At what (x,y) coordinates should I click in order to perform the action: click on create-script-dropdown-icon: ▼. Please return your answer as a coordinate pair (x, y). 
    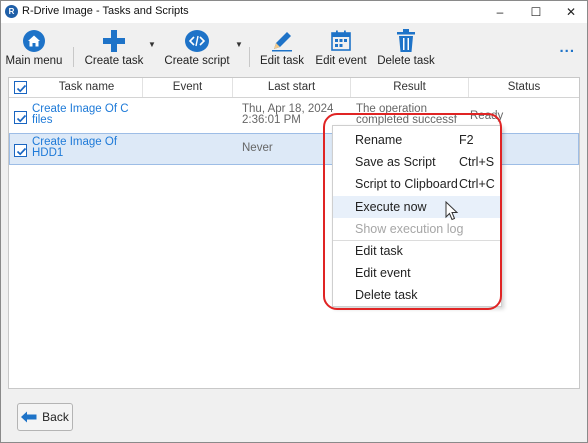
    Looking at the image, I should click on (239, 44).